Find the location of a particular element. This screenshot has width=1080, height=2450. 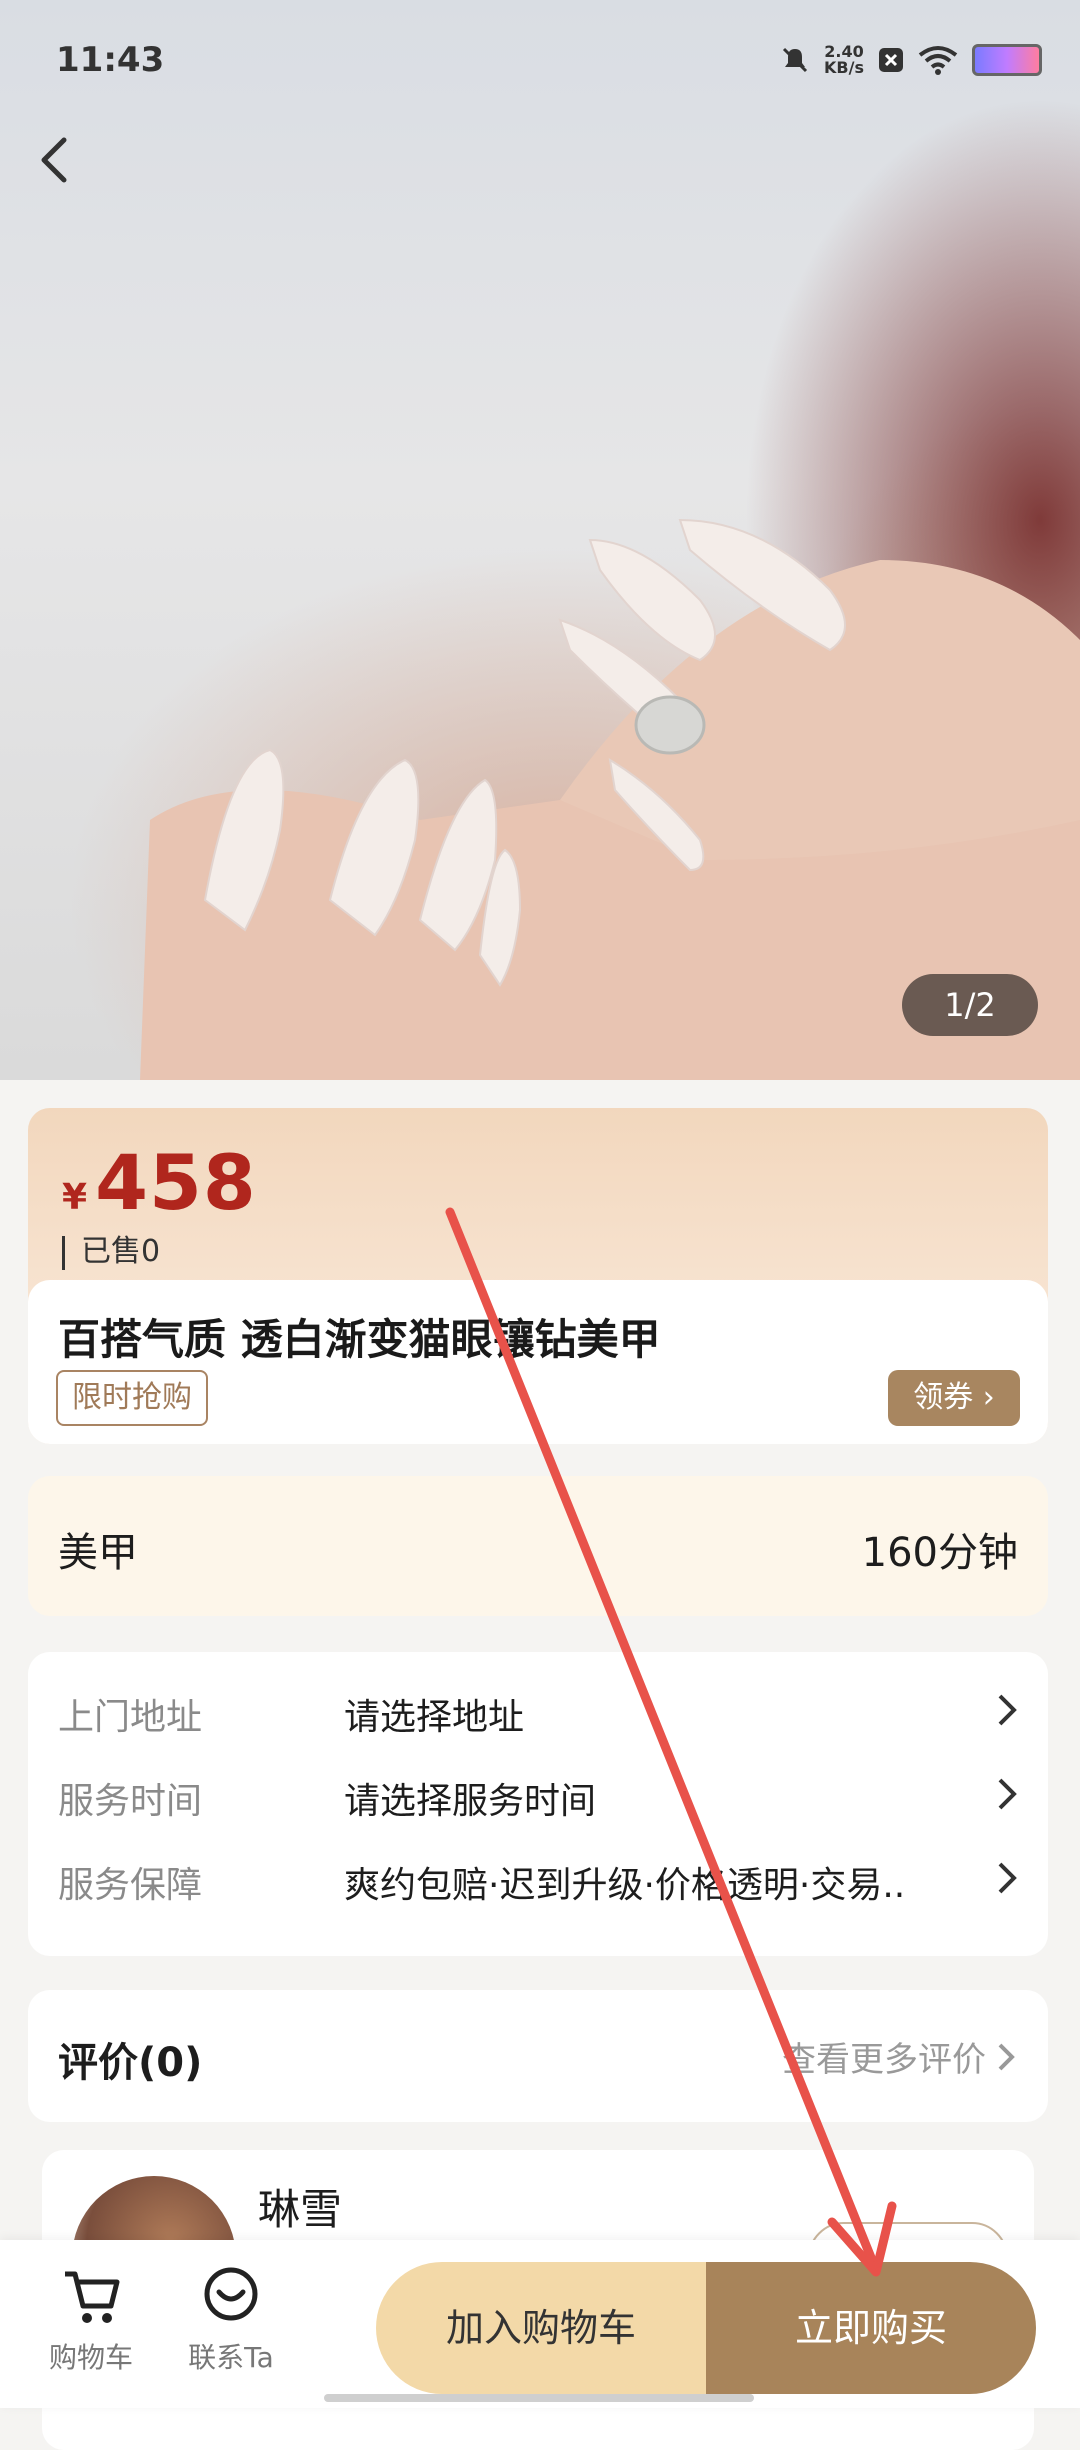

service-time-row: 服务时间 请选择服务时间 is located at coordinates (538, 1793).